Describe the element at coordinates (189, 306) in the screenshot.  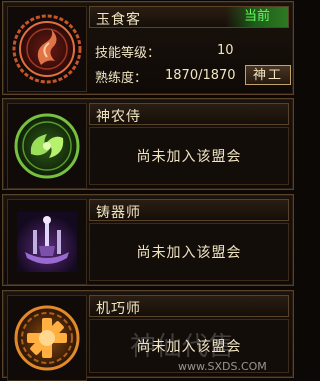
I see `title-bar: 机巧师` at that location.